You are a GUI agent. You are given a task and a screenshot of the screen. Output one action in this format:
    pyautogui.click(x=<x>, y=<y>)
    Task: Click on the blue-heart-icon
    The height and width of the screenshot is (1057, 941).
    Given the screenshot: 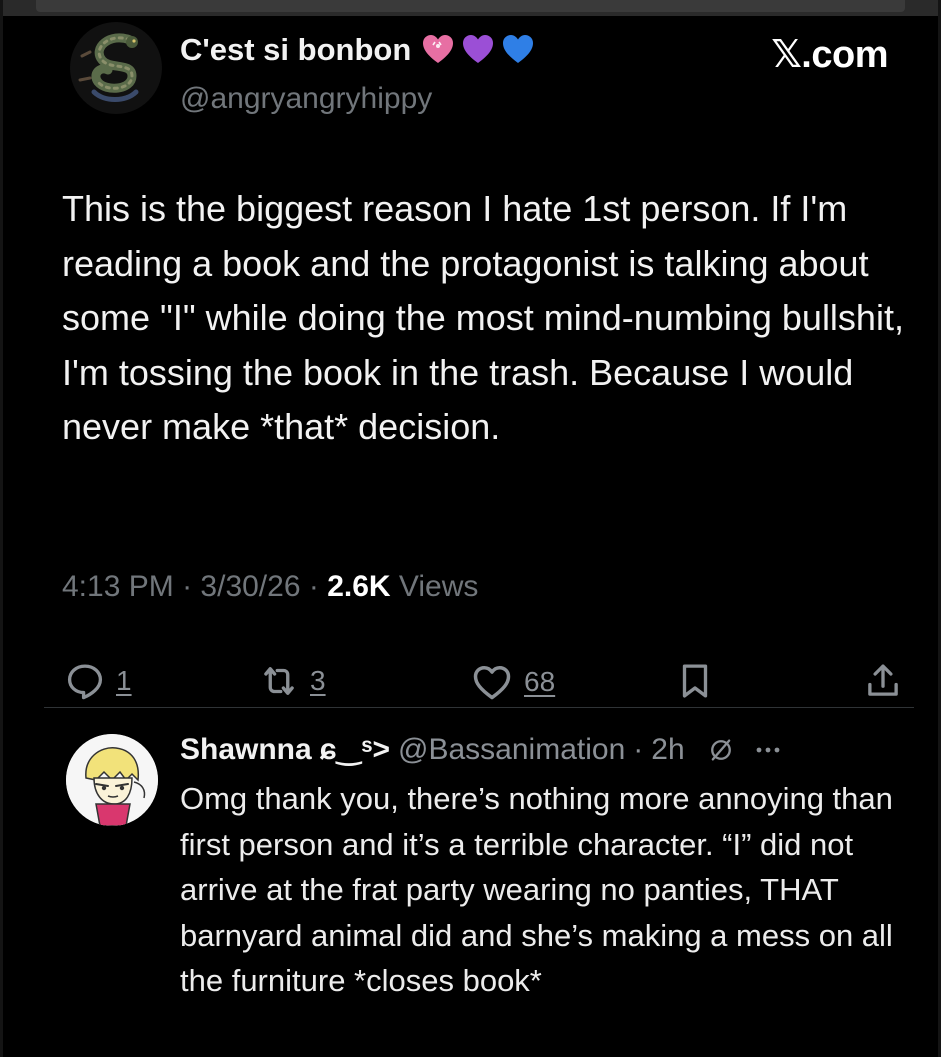 What is the action you would take?
    pyautogui.click(x=518, y=49)
    